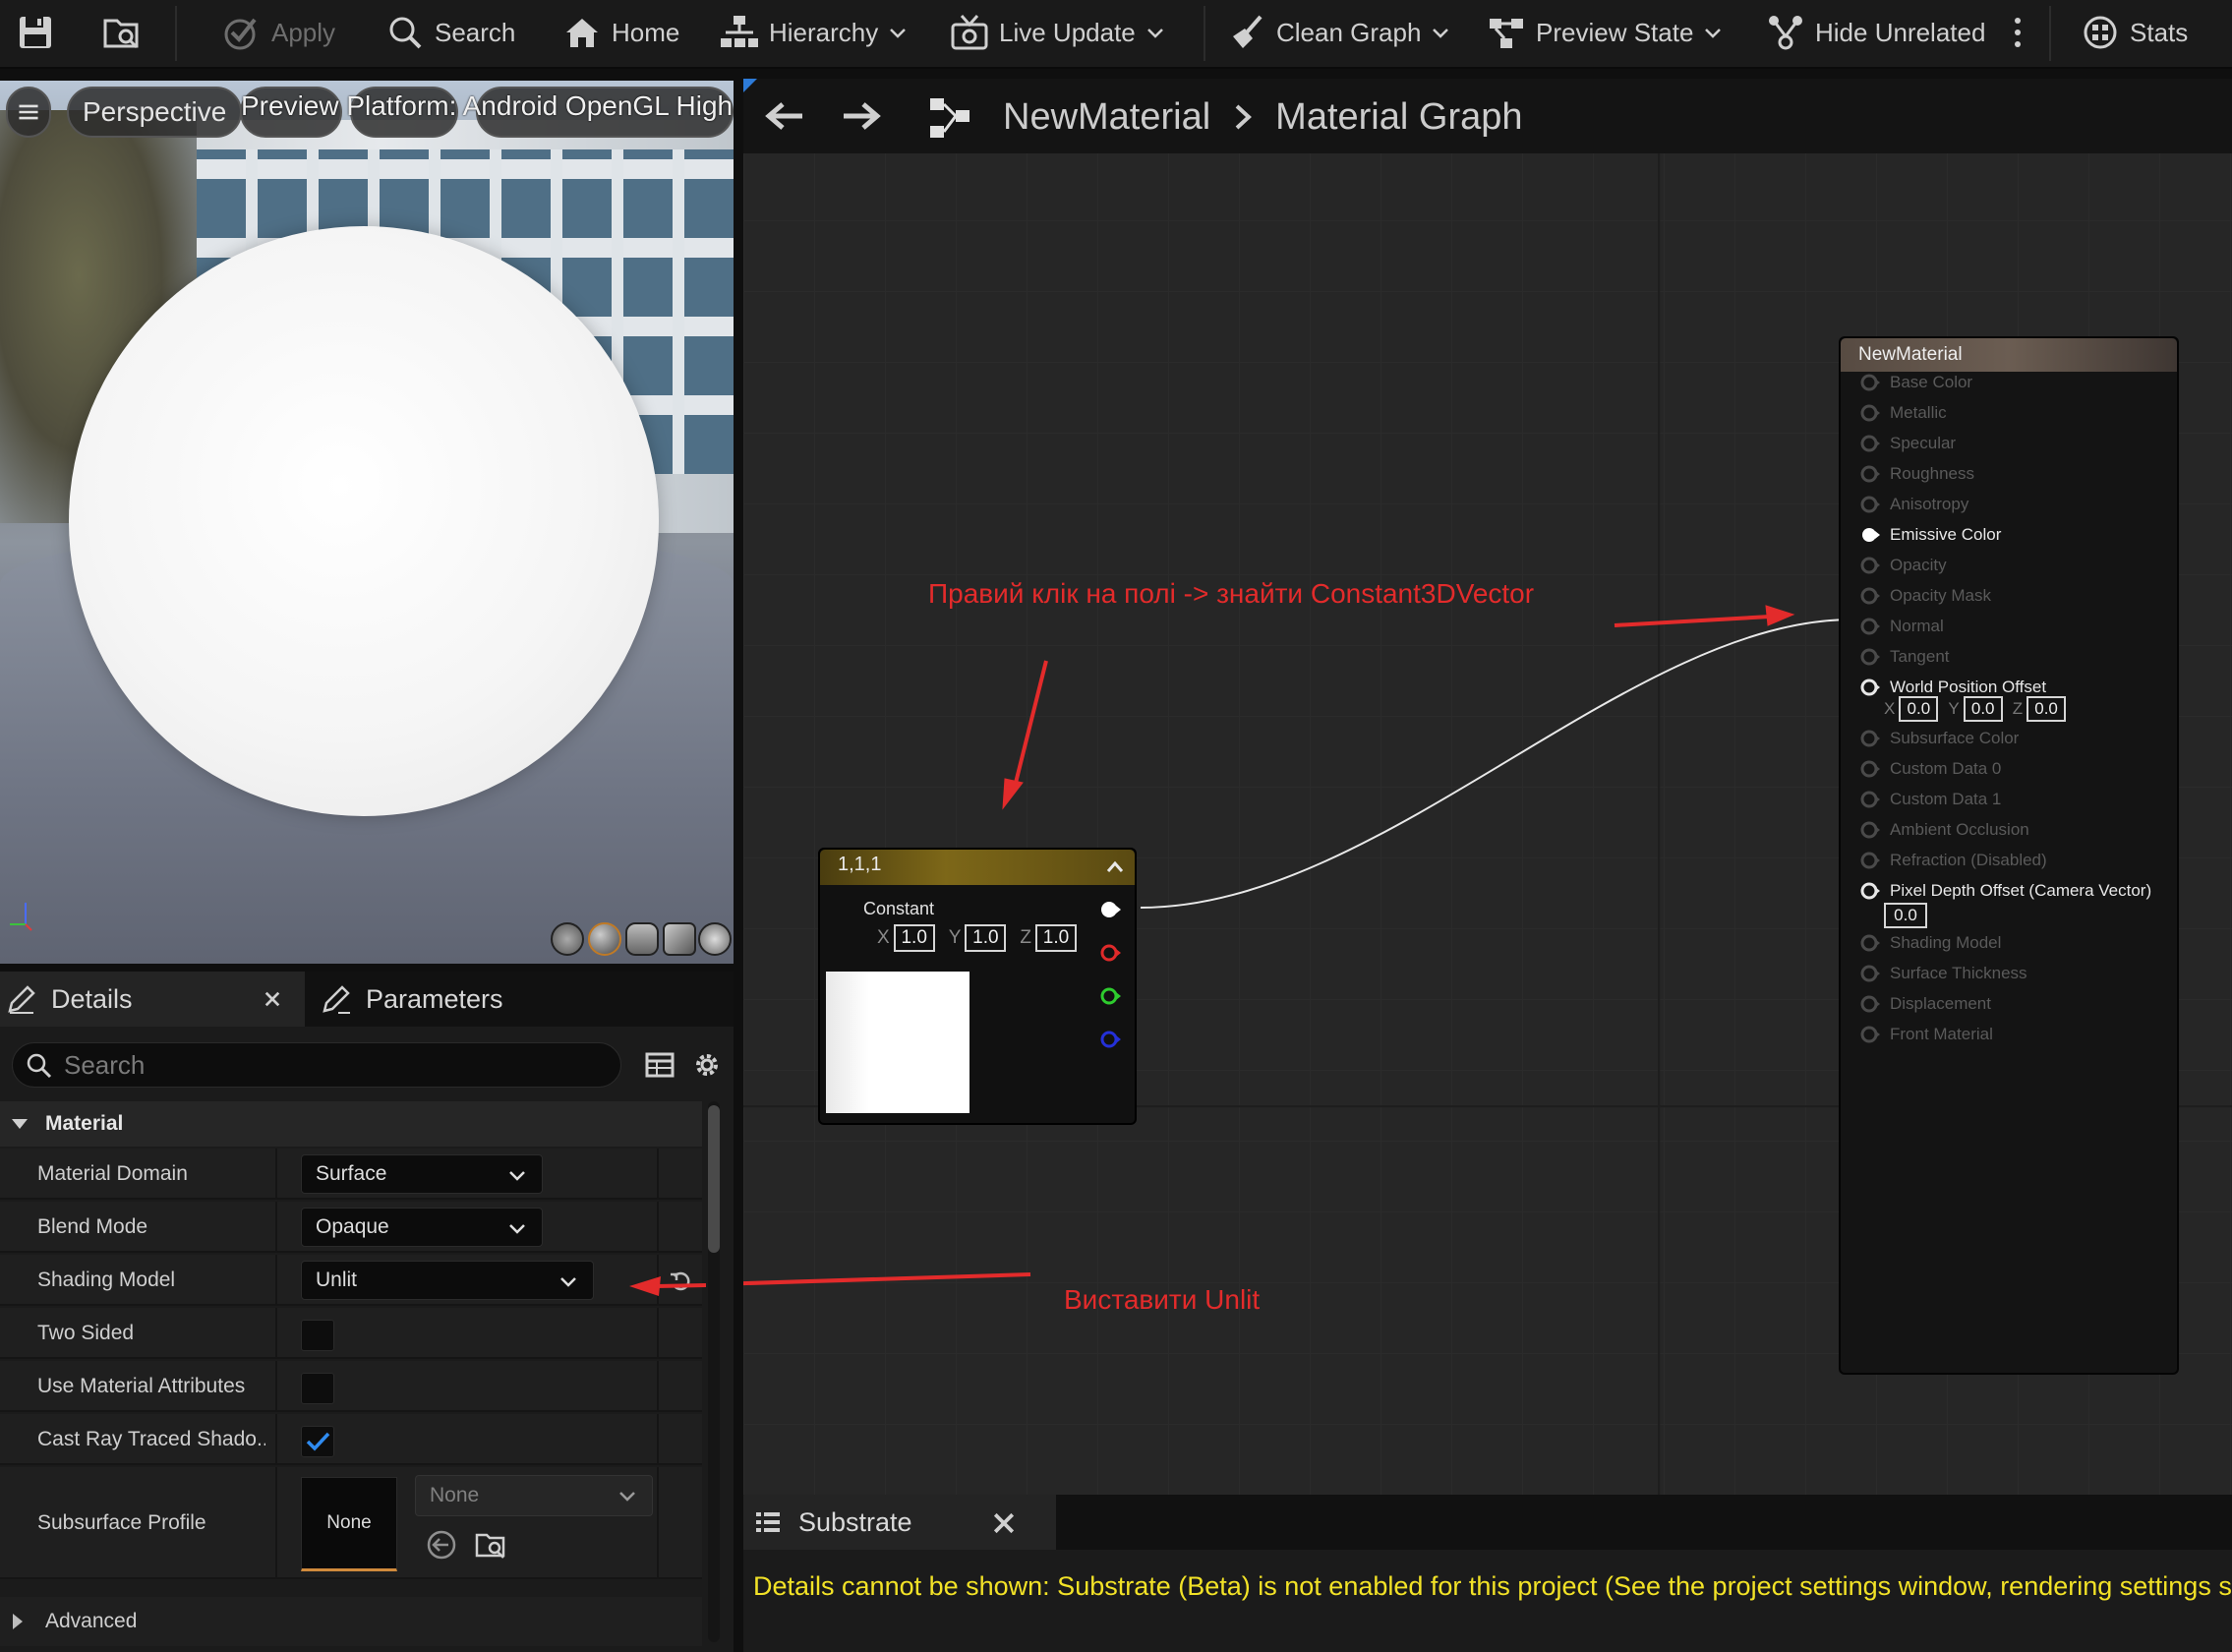 Image resolution: width=2232 pixels, height=1652 pixels. What do you see at coordinates (278, 32) in the screenshot?
I see `apply-button: Apply` at bounding box center [278, 32].